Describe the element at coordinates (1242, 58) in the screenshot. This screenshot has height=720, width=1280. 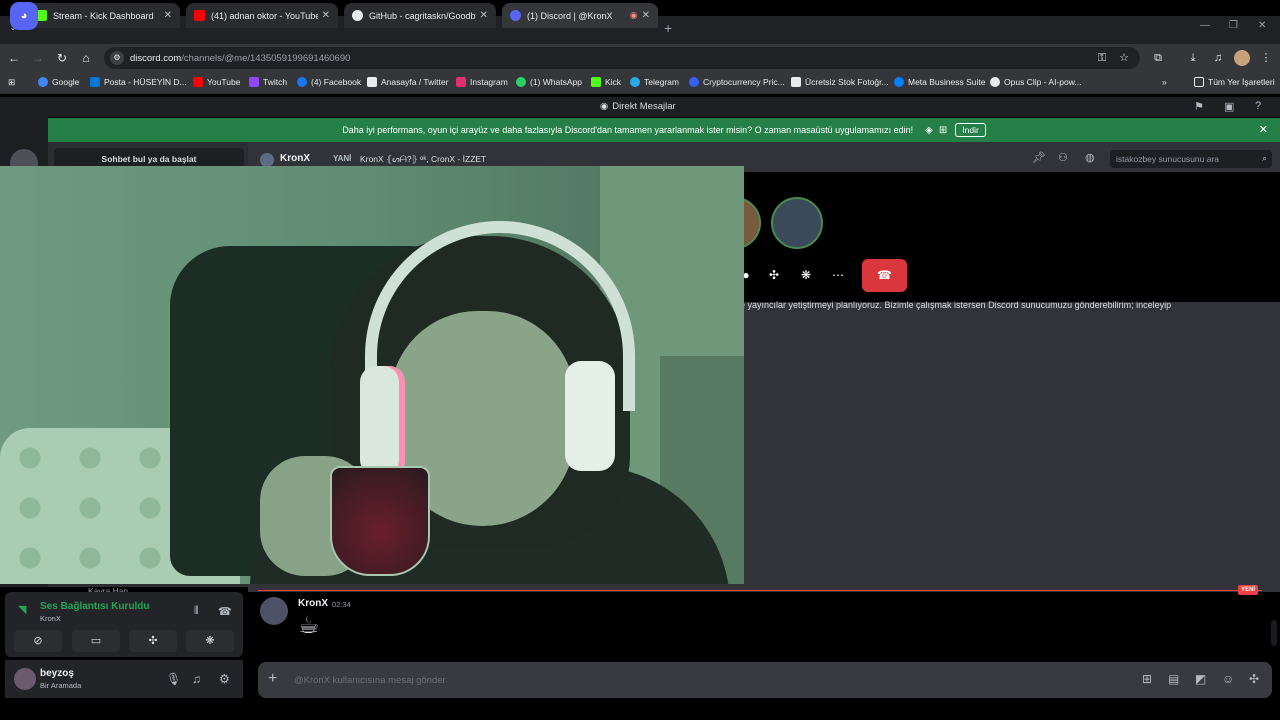
I see `profile-avatar` at that location.